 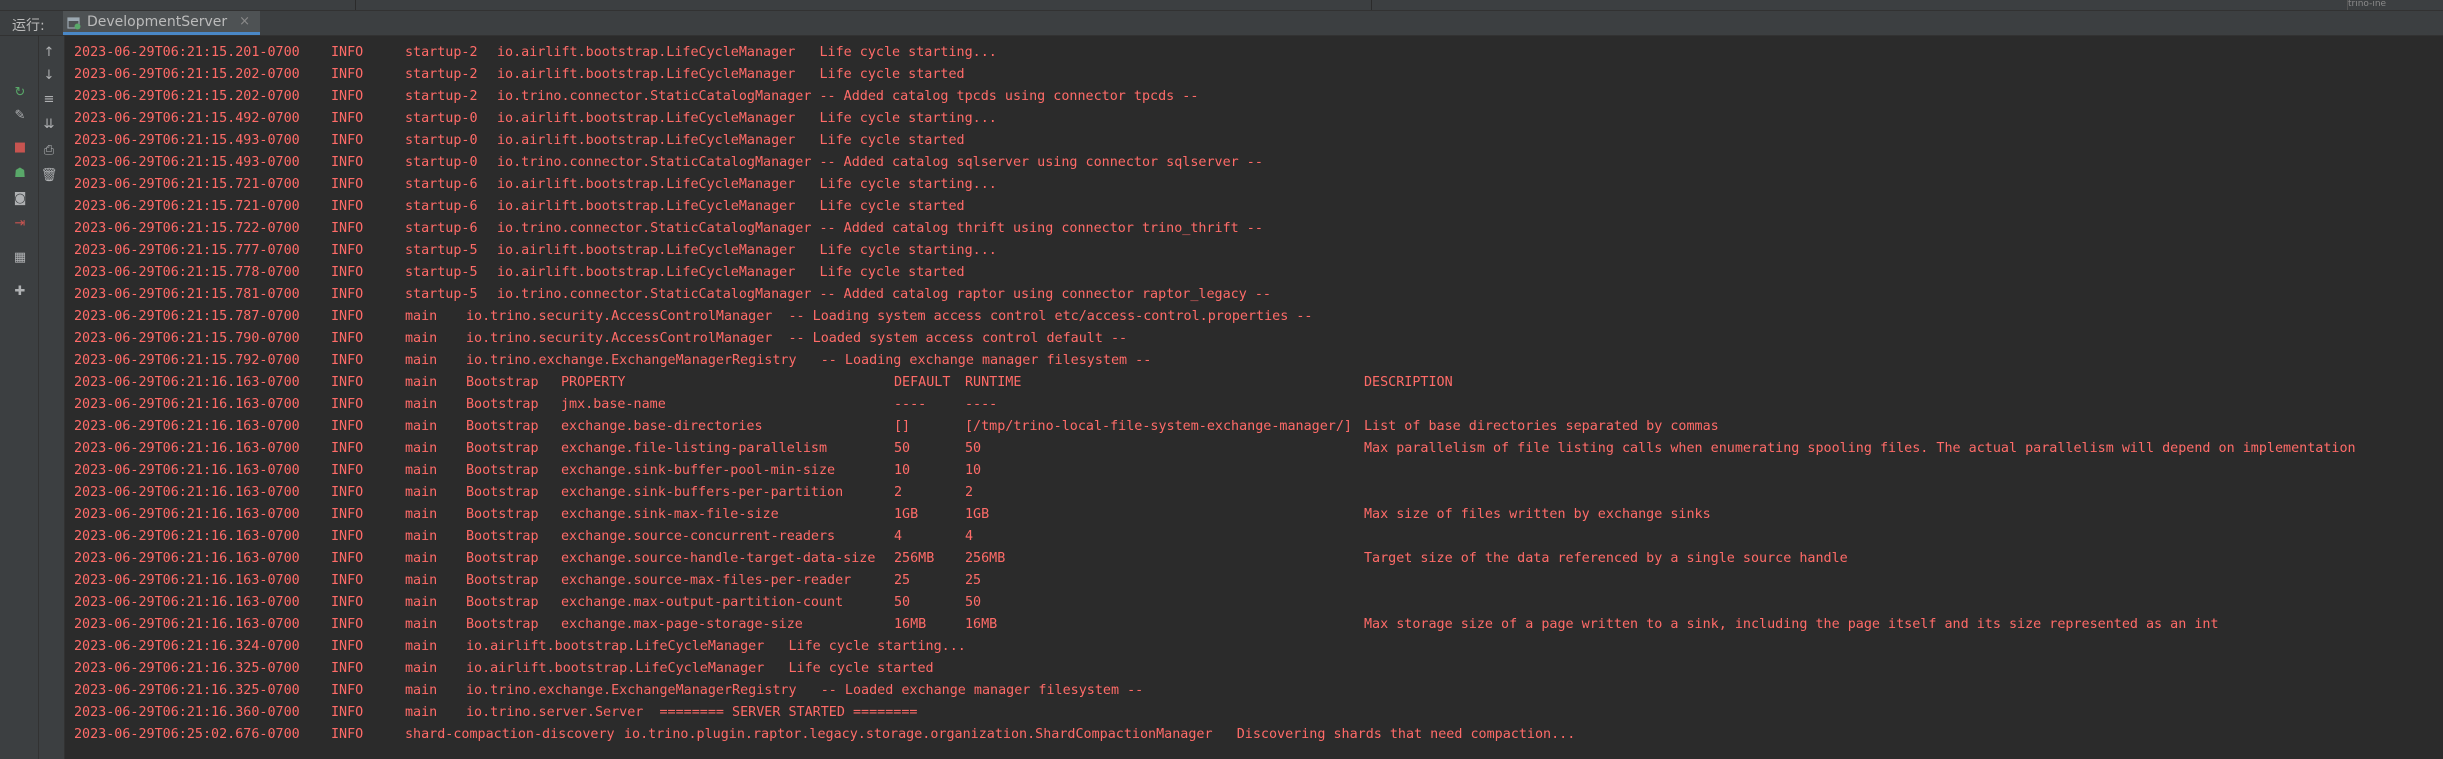 I want to click on log-default: 1GB, so click(x=906, y=514).